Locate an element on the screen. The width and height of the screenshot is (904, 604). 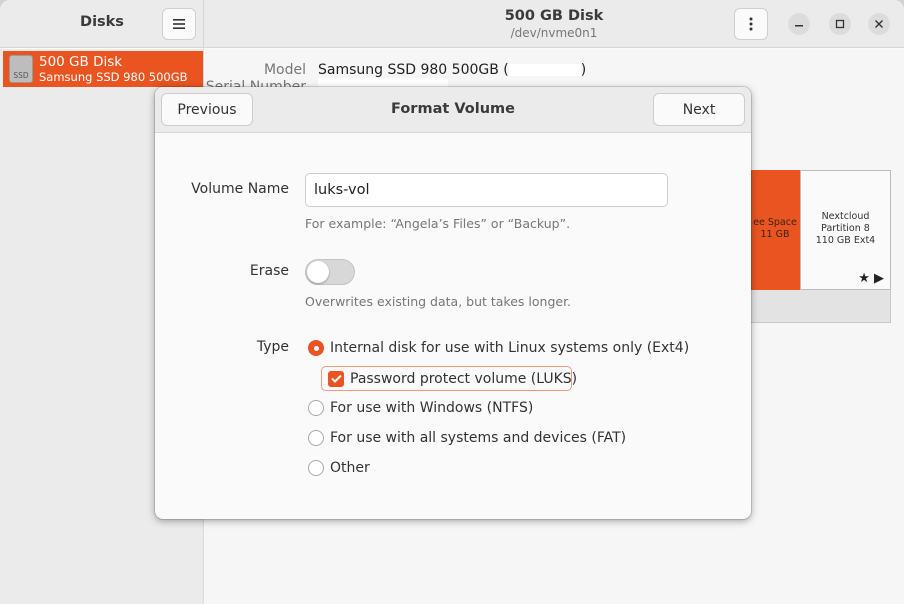
radio-selected-icon is located at coordinates (316, 348).